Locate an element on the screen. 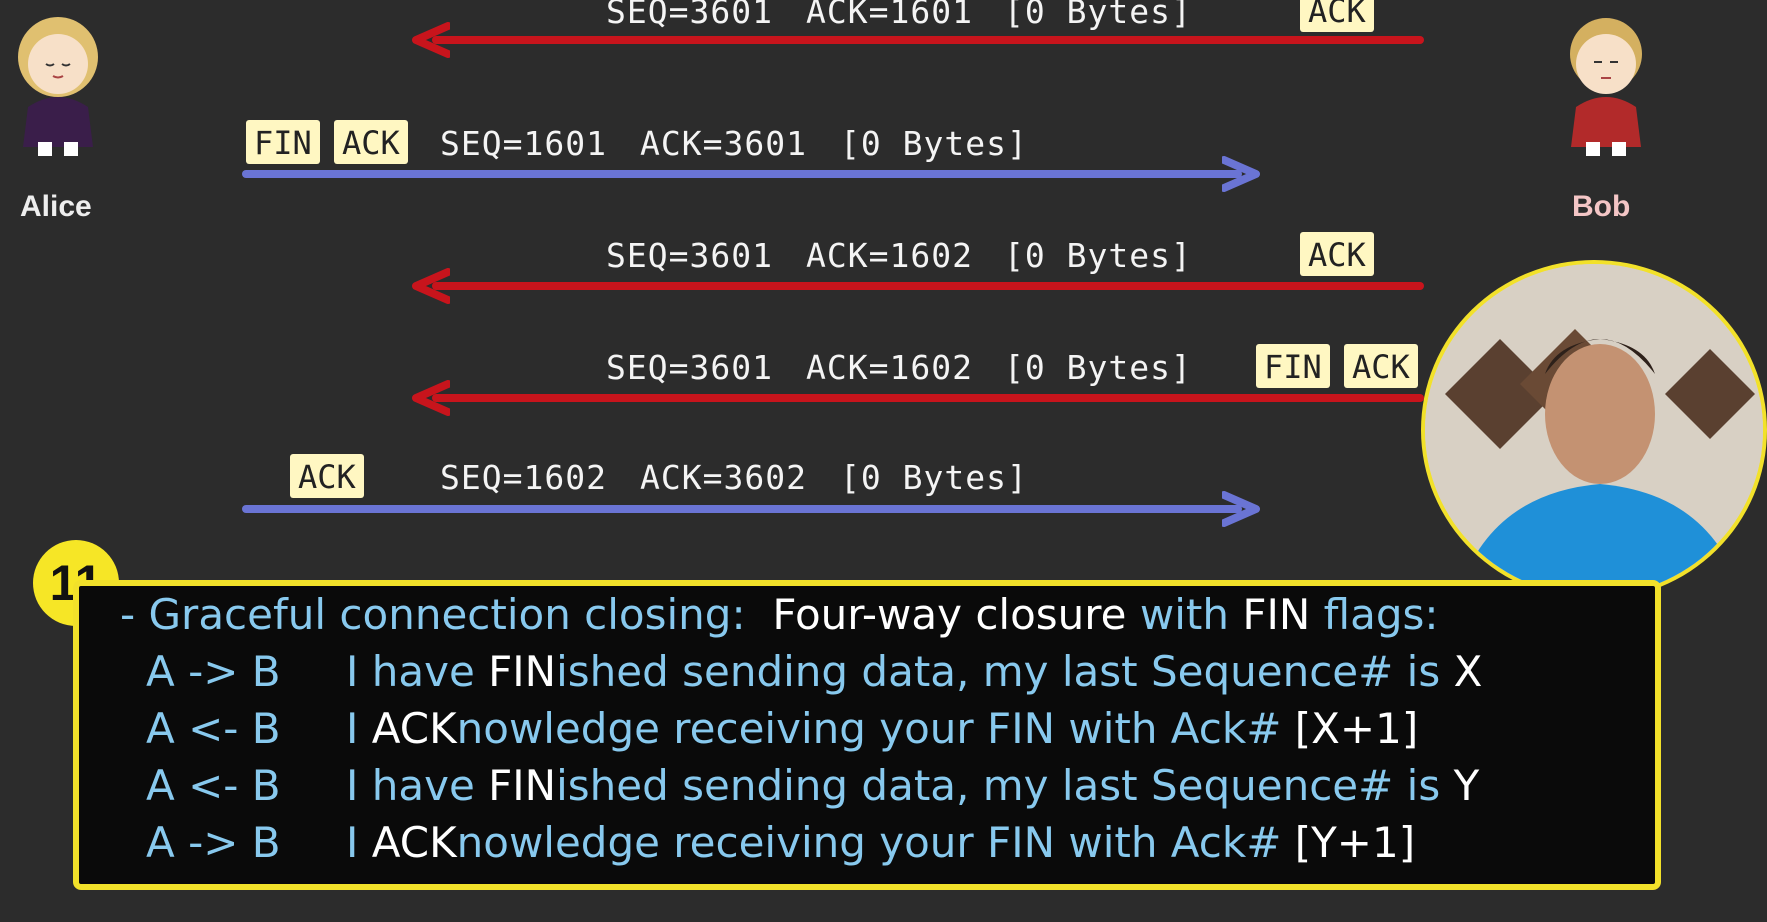  message-2-bytes: [0 Bytes] is located at coordinates (1098, 255).